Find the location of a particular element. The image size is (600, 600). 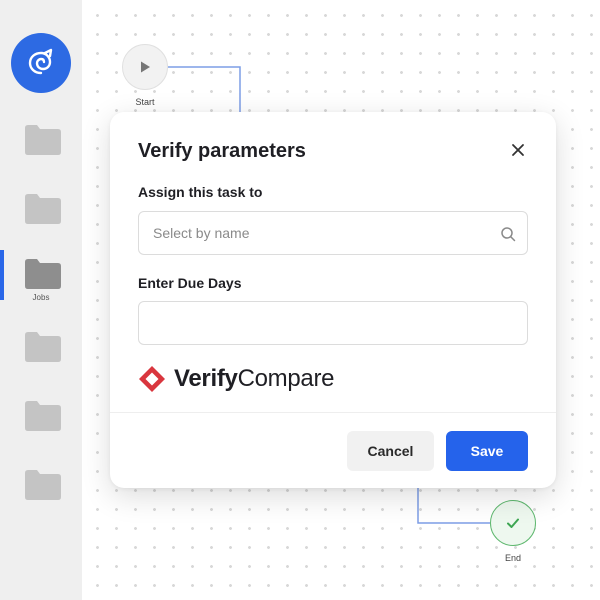

connector-start is located at coordinates (204, 89).